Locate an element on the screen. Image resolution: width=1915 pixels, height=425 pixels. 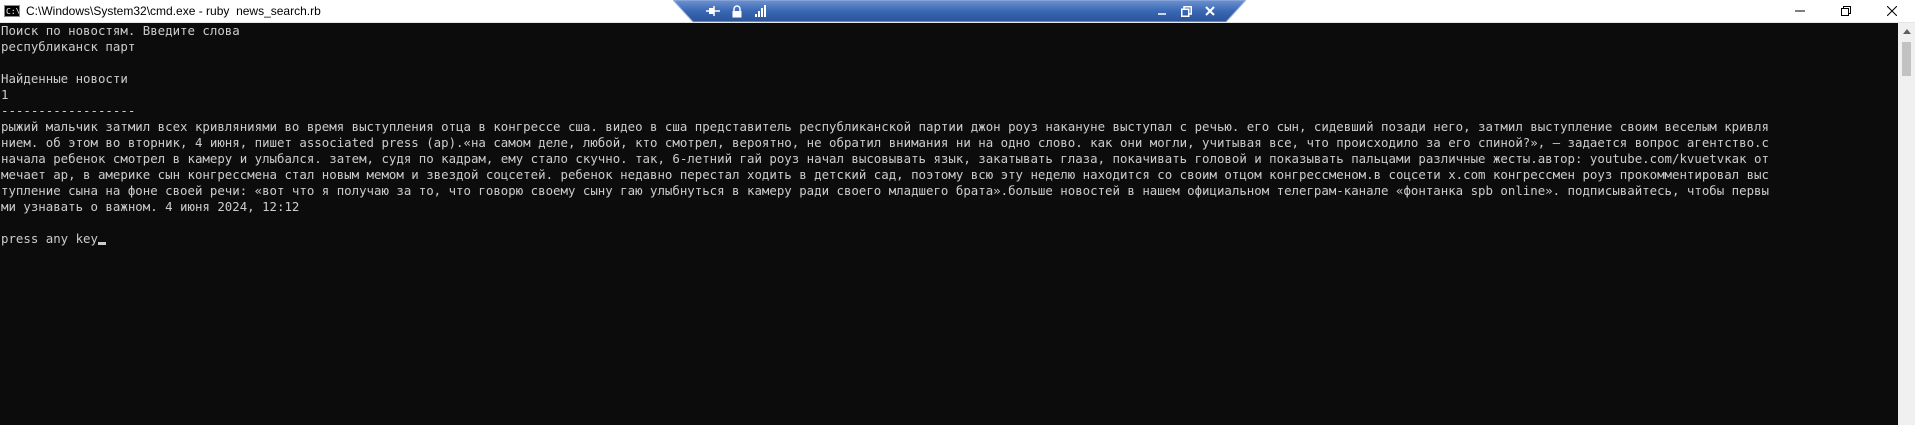
signal-button is located at coordinates (761, 11).